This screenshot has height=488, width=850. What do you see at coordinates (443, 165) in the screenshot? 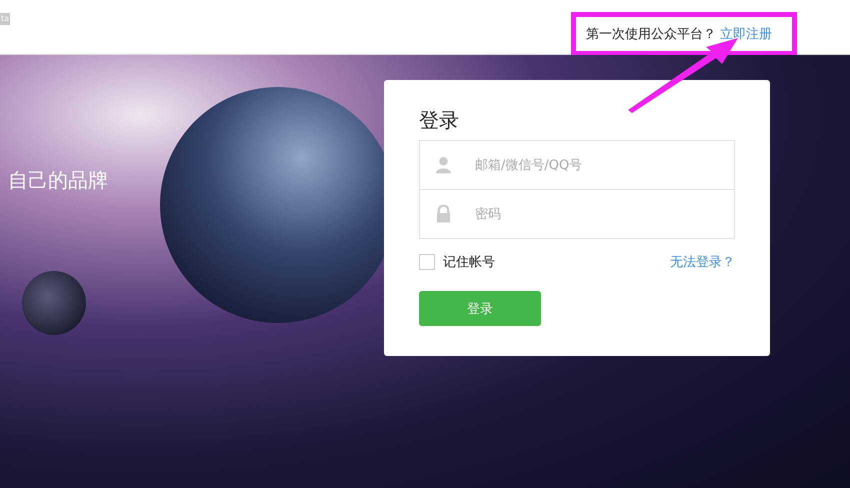
I see `user-icon` at bounding box center [443, 165].